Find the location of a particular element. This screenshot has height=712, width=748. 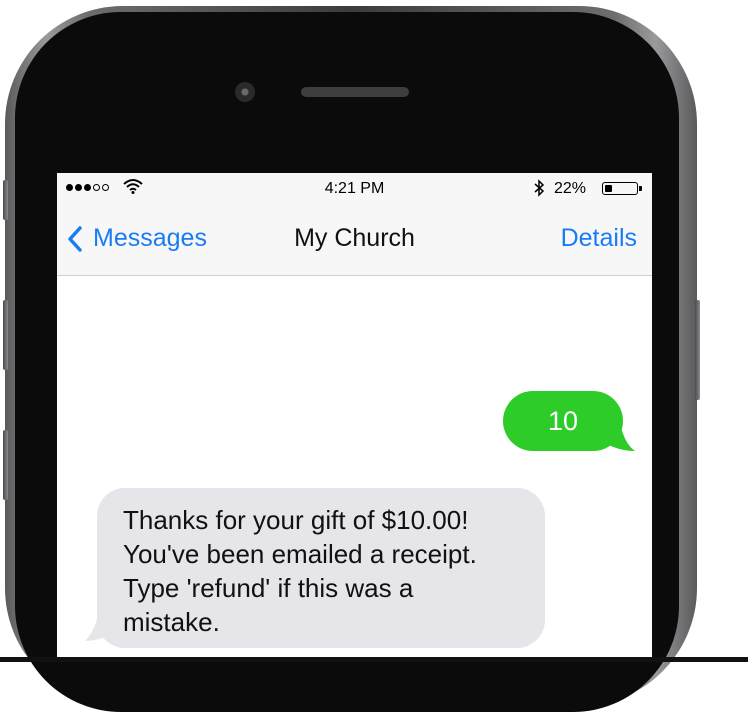

image-bottom-edge is located at coordinates (374, 659).